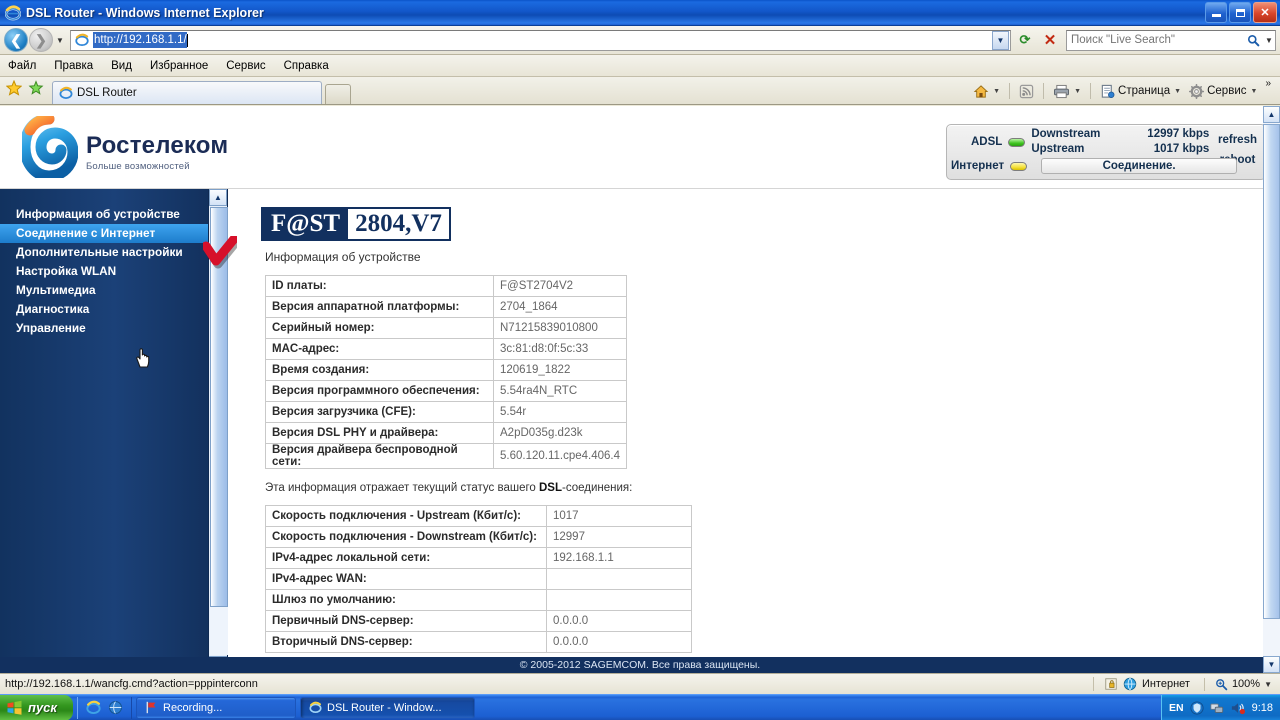  Describe the element at coordinates (1176, 708) in the screenshot. I see `language-indicator: EN` at that location.